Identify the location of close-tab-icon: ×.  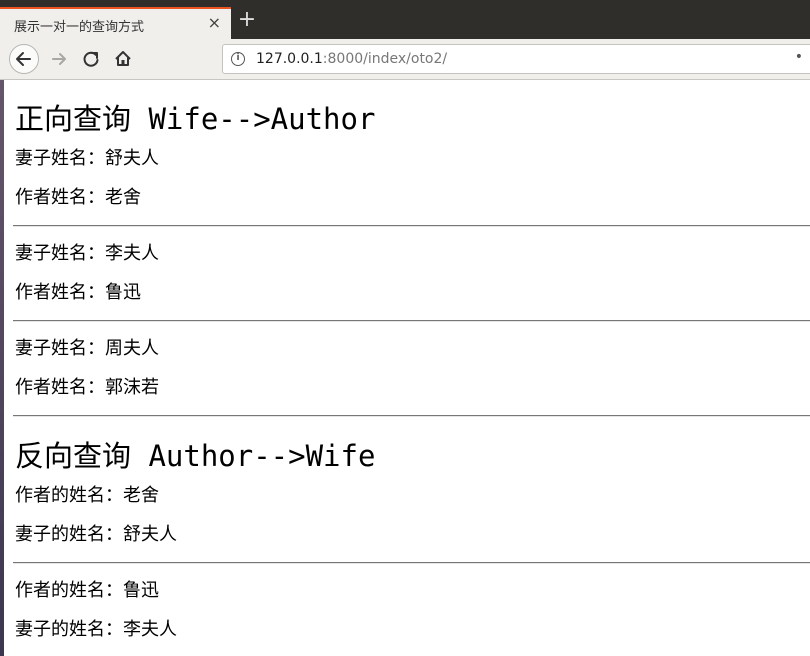
(214, 23).